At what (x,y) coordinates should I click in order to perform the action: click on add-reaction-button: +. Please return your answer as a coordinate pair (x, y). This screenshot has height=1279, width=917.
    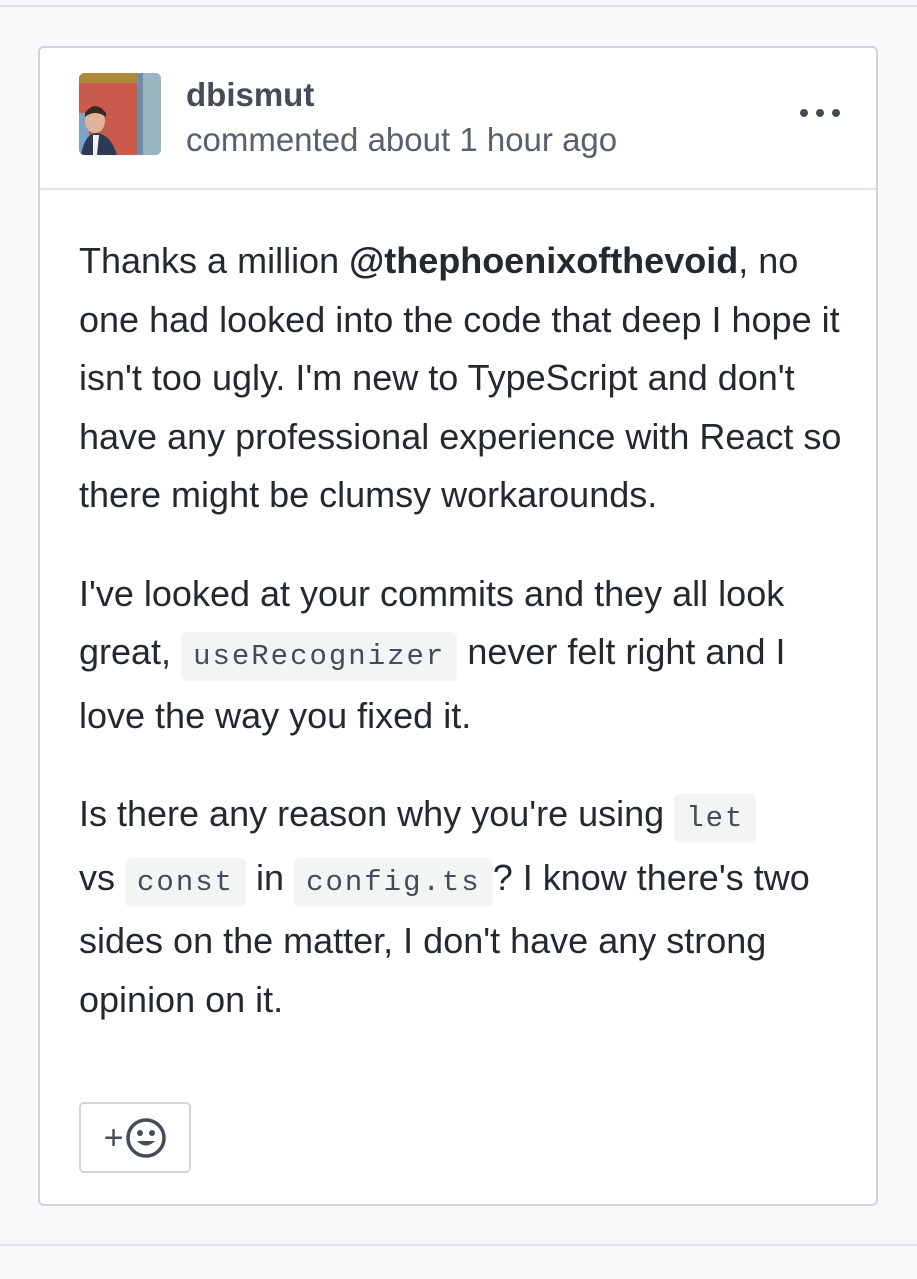
    Looking at the image, I should click on (135, 1137).